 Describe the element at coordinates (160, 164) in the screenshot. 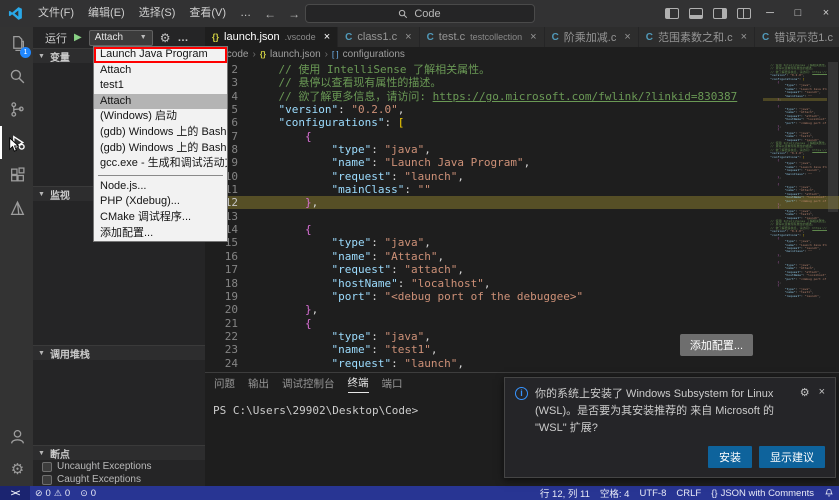

I see `dropdown-item: gcc.exe - 生成和调试活动文件` at that location.